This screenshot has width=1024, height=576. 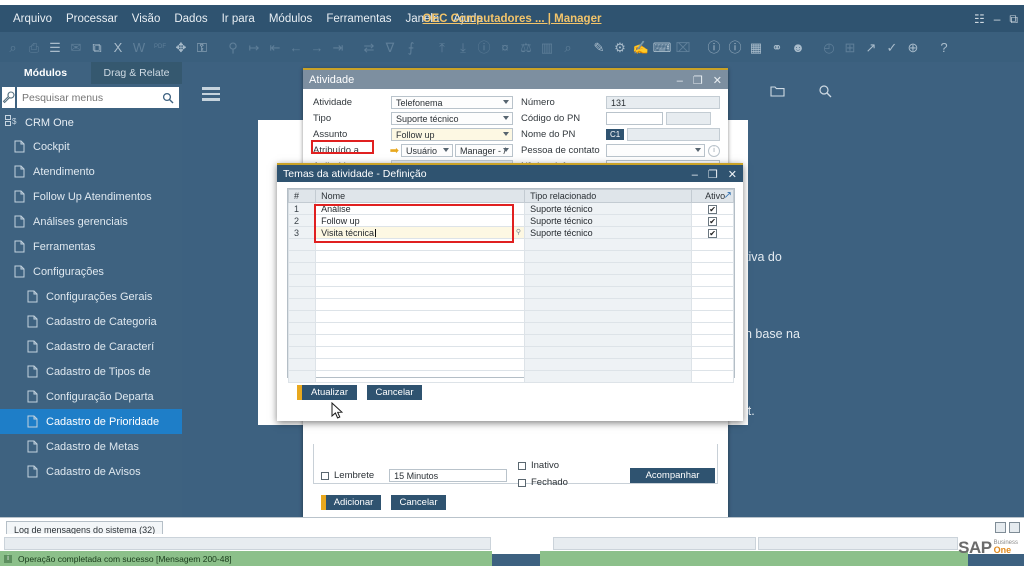 I want to click on reminder-checkbox, so click(x=325, y=475).